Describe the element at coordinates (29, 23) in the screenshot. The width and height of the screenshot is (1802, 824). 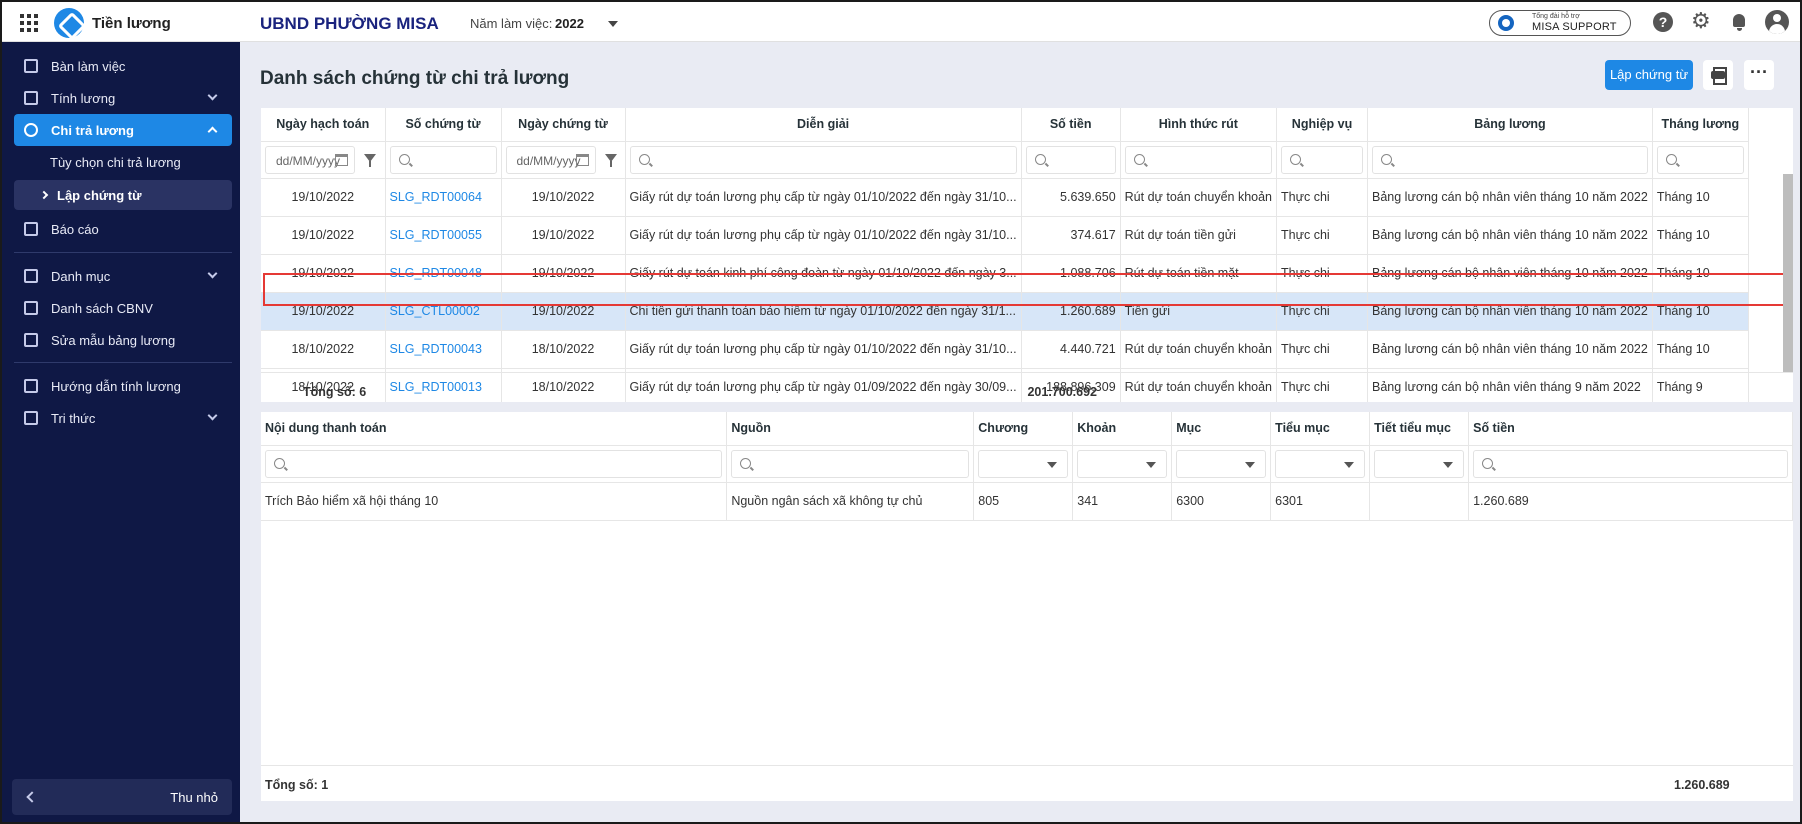
I see `apps-grid-icon` at that location.